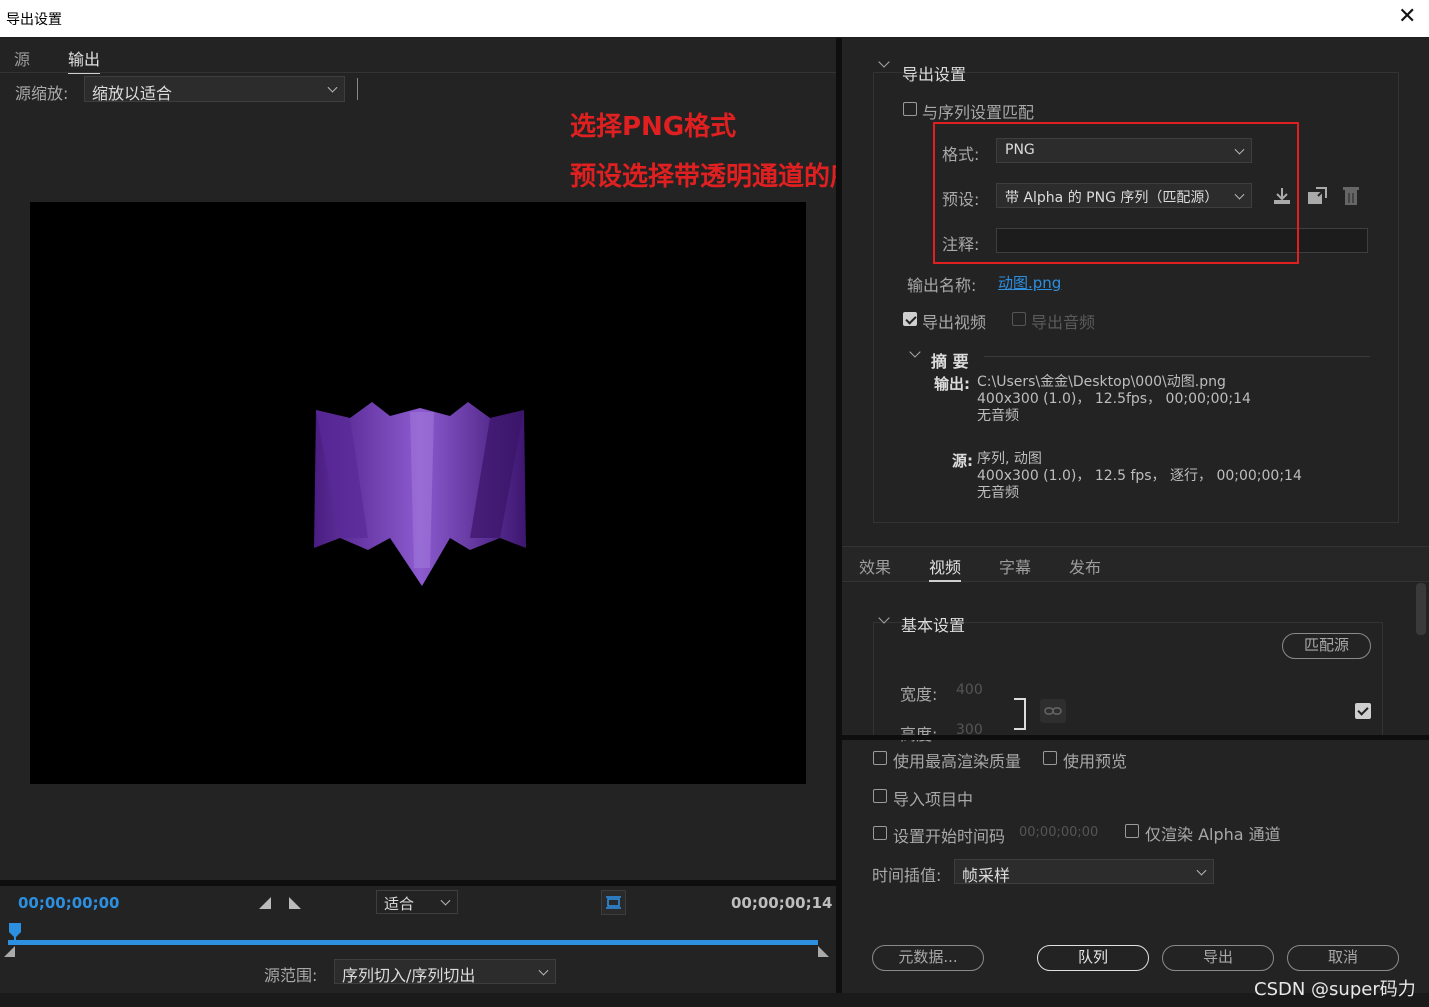  What do you see at coordinates (949, 836) in the screenshot?
I see `start-timecode-label: 设置开始时间码` at bounding box center [949, 836].